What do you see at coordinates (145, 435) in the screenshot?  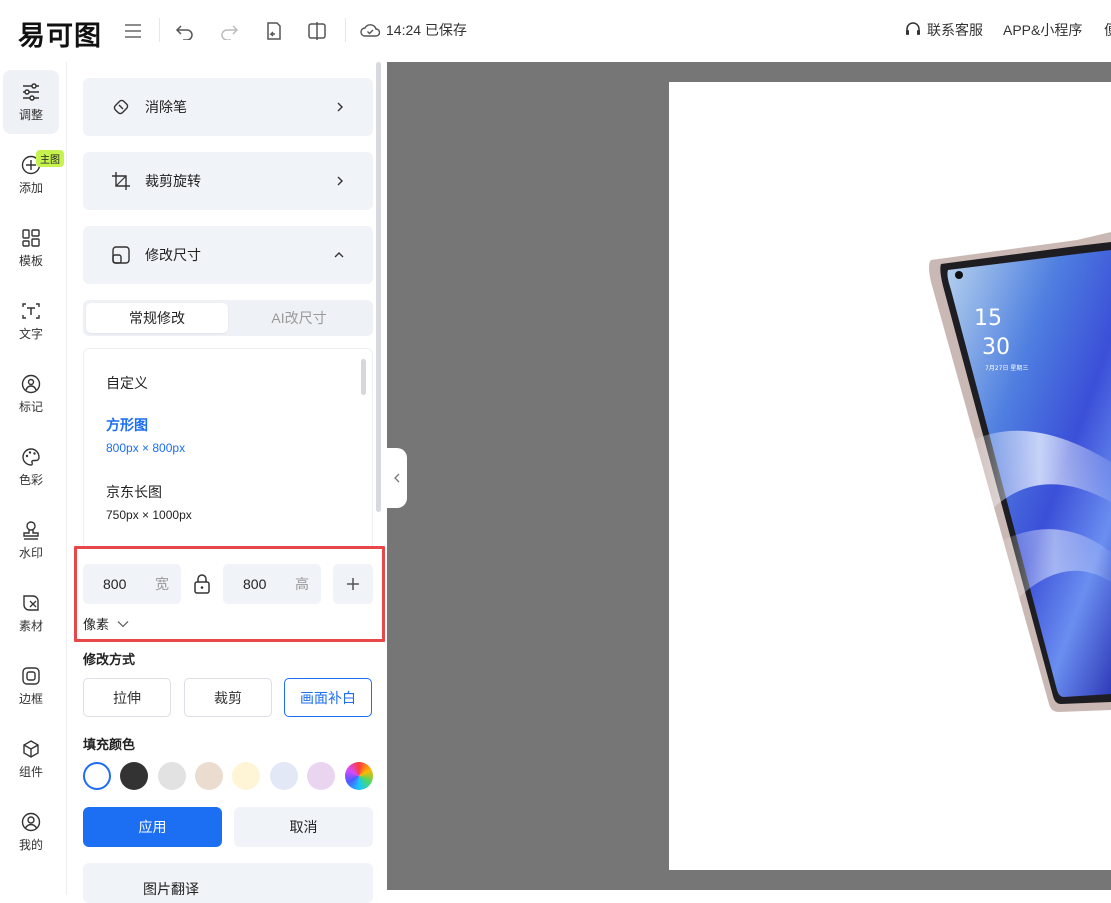 I see `preset-item-square: 方形图 800px × 800px` at bounding box center [145, 435].